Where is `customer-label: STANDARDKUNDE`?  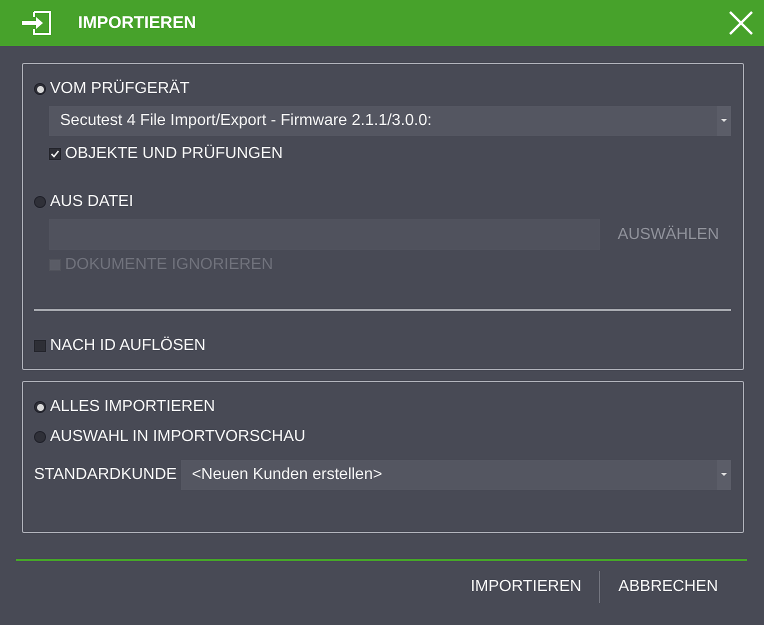 customer-label: STANDARDKUNDE is located at coordinates (105, 475).